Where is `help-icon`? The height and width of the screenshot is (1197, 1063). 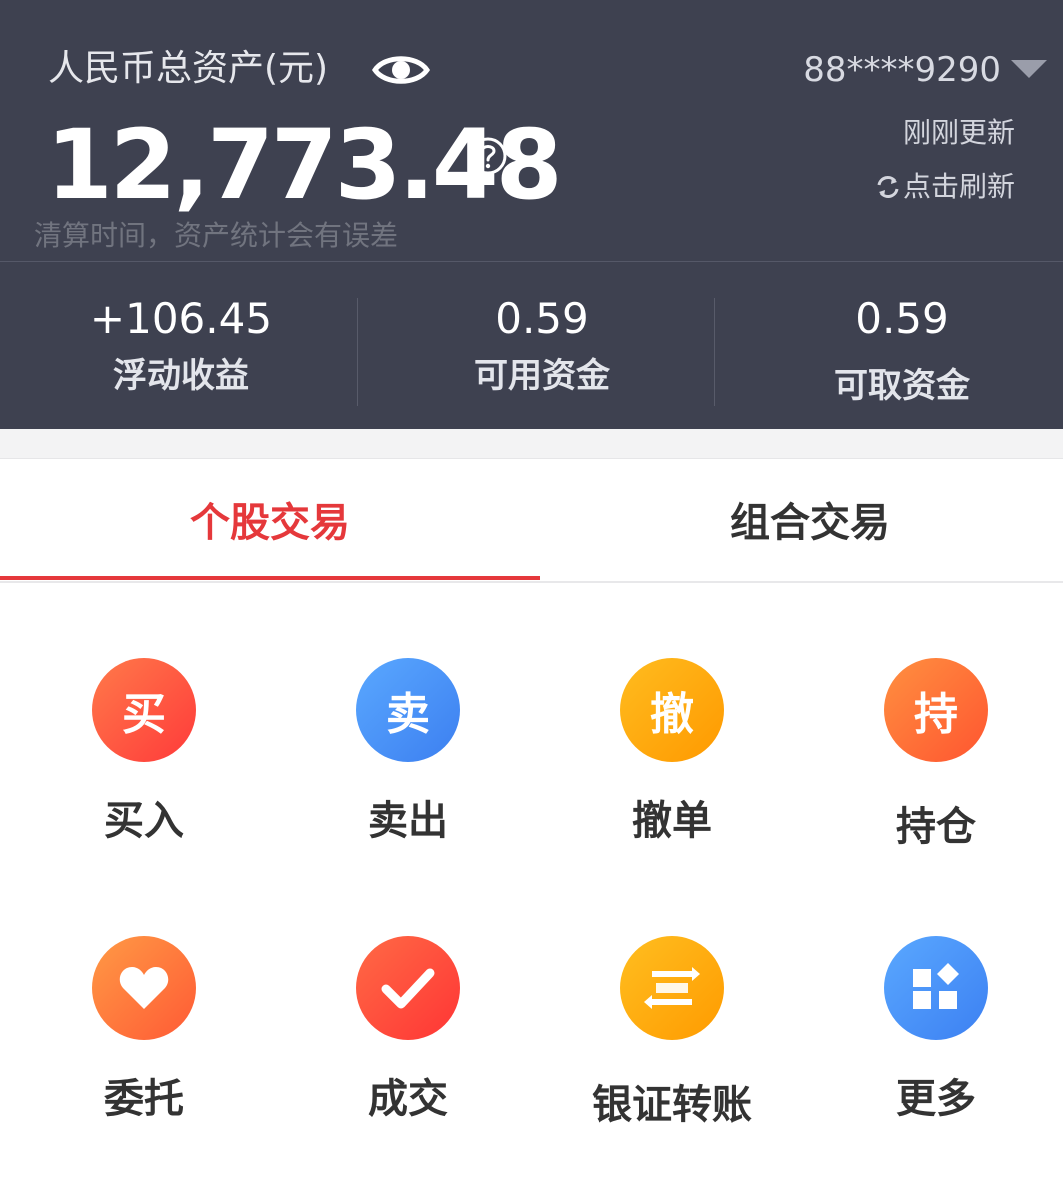 help-icon is located at coordinates (488, 156).